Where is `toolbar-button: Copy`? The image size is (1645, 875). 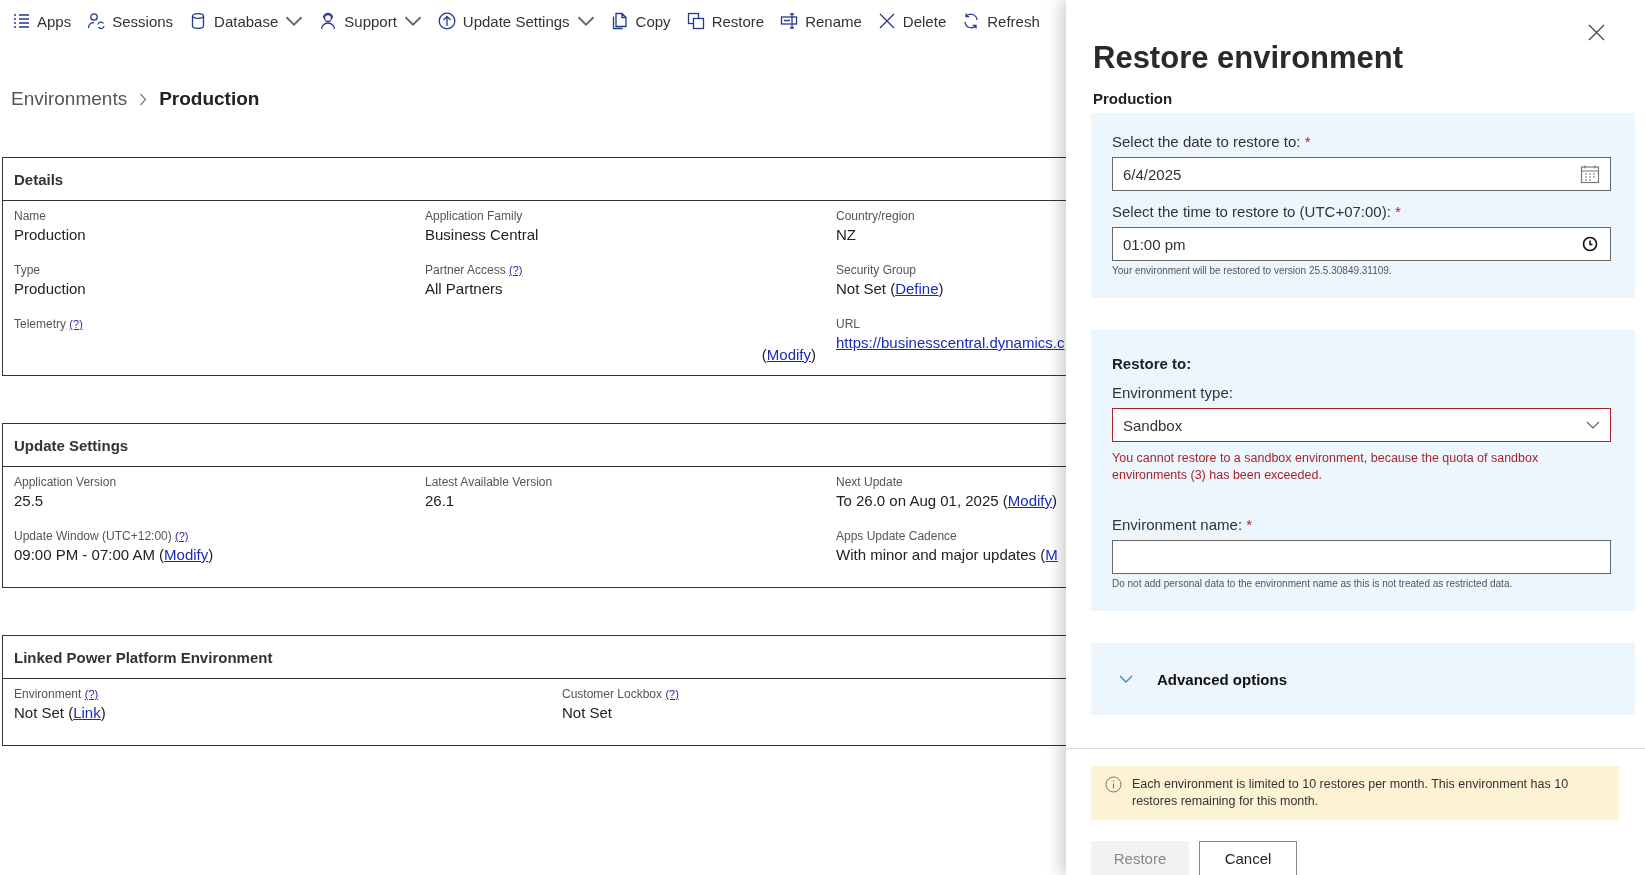
toolbar-button: Copy is located at coordinates (640, 21).